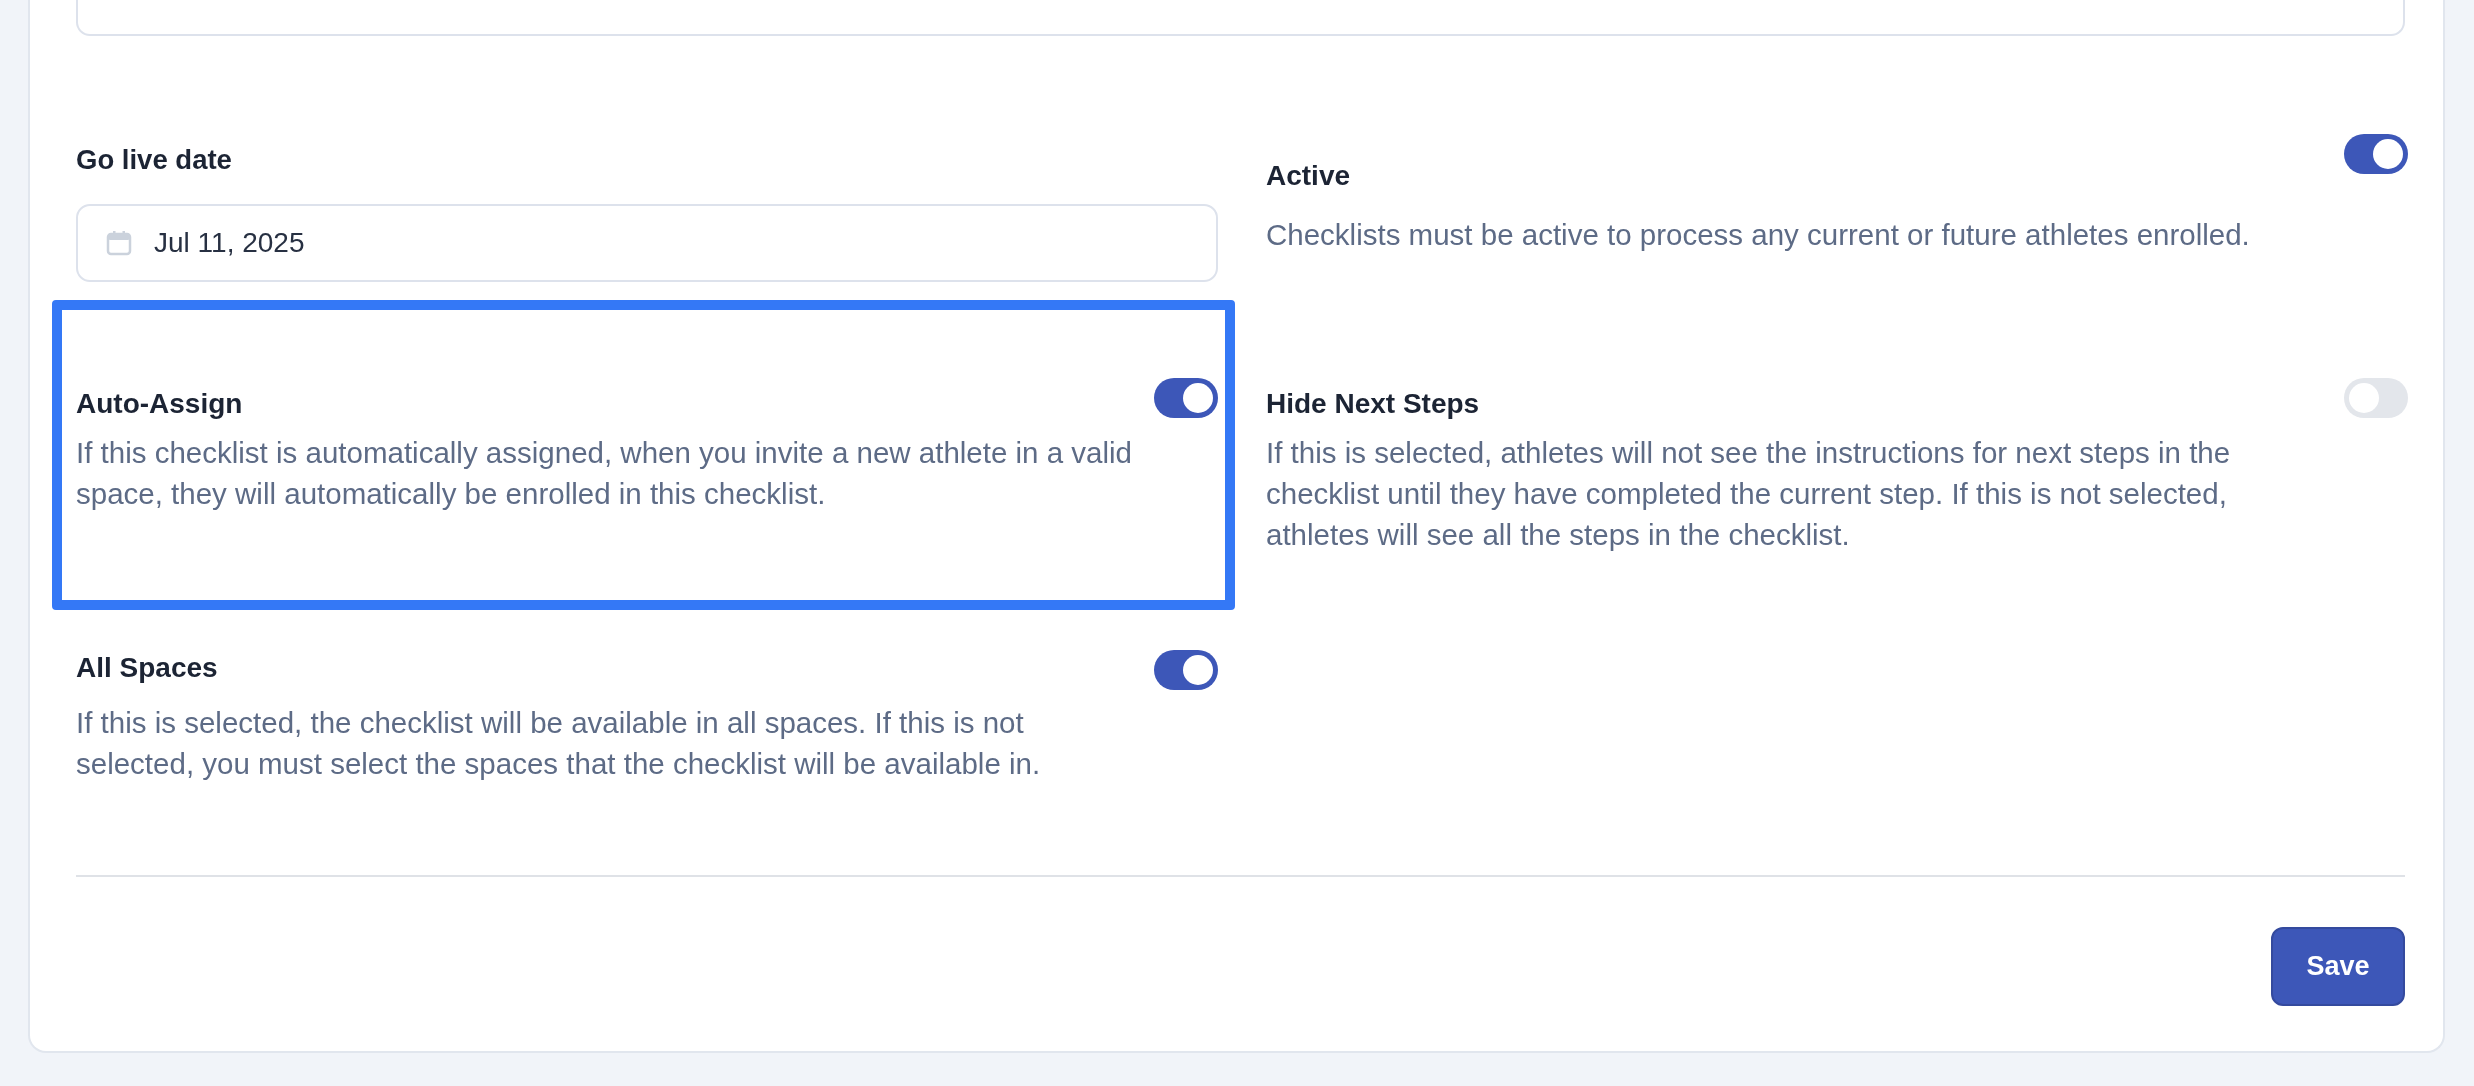 This screenshot has width=2474, height=1086. Describe the element at coordinates (1758, 235) in the screenshot. I see `setting-description: Checklists must be active to process any current or future athletes enrolled.` at that location.